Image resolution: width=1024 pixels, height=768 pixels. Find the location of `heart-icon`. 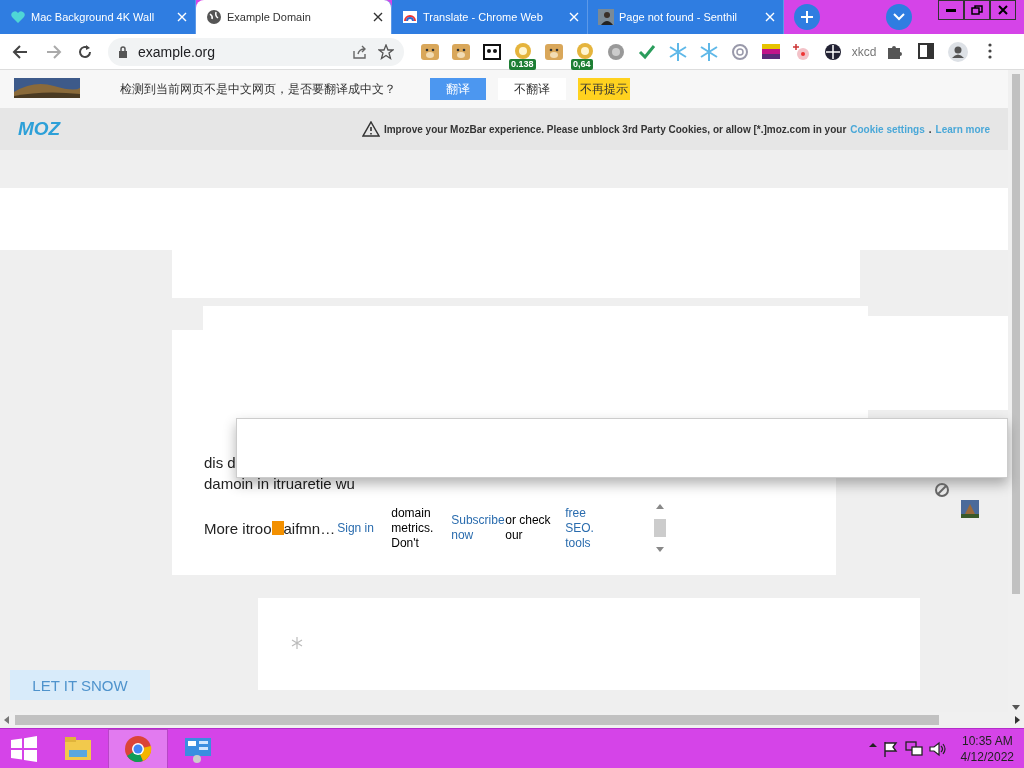

heart-icon is located at coordinates (18, 17).